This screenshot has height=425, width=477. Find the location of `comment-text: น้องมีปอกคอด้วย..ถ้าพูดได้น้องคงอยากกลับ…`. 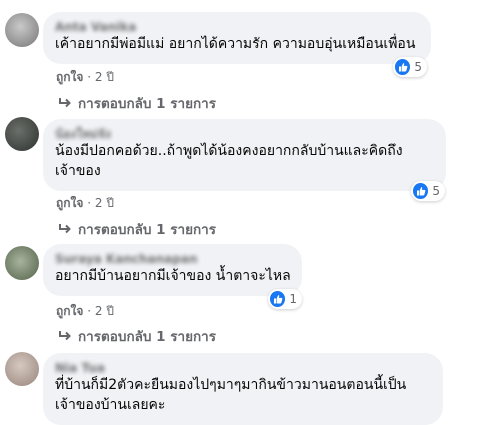

comment-text: น้องมีปอกคอด้วย..ถ้าพูดได้น้องคงอยากกลับ… is located at coordinates (229, 161).